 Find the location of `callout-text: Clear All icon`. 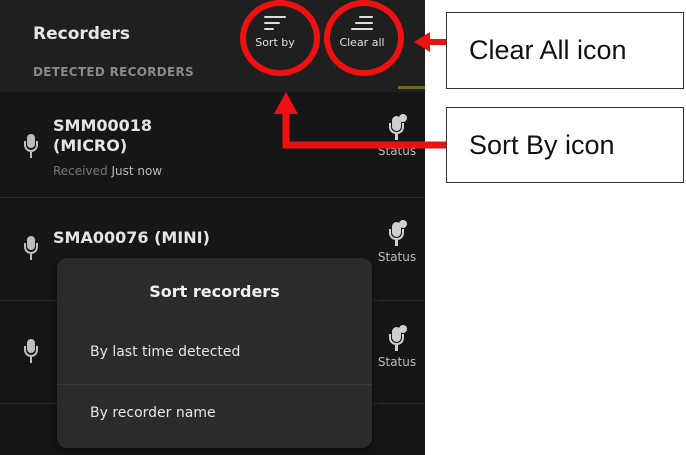

callout-text: Clear All icon is located at coordinates (548, 50).